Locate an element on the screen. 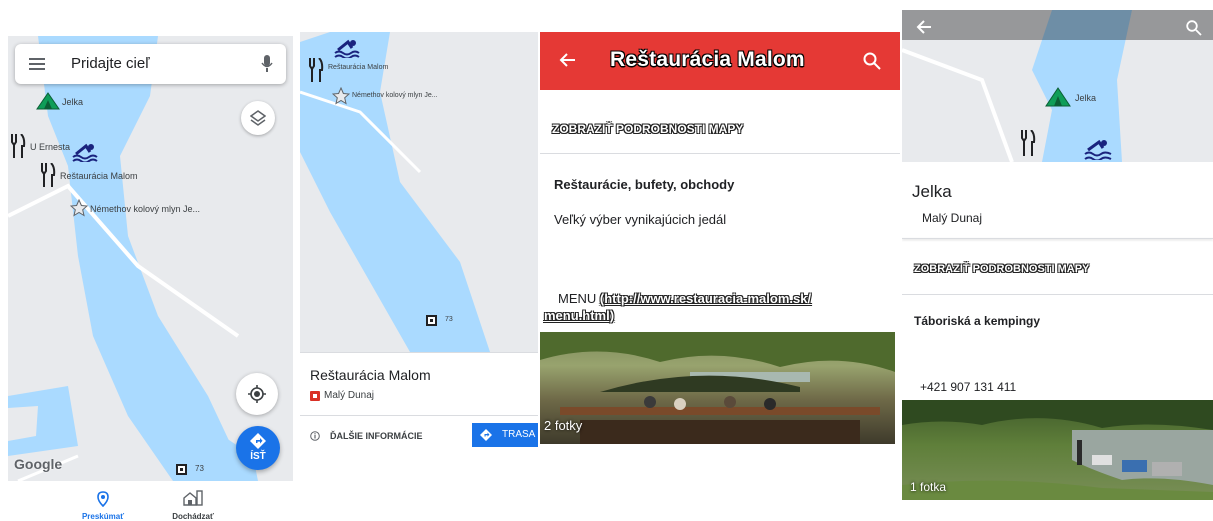 The image size is (1213, 521). app-header: Reštaurácia Malom is located at coordinates (720, 61).